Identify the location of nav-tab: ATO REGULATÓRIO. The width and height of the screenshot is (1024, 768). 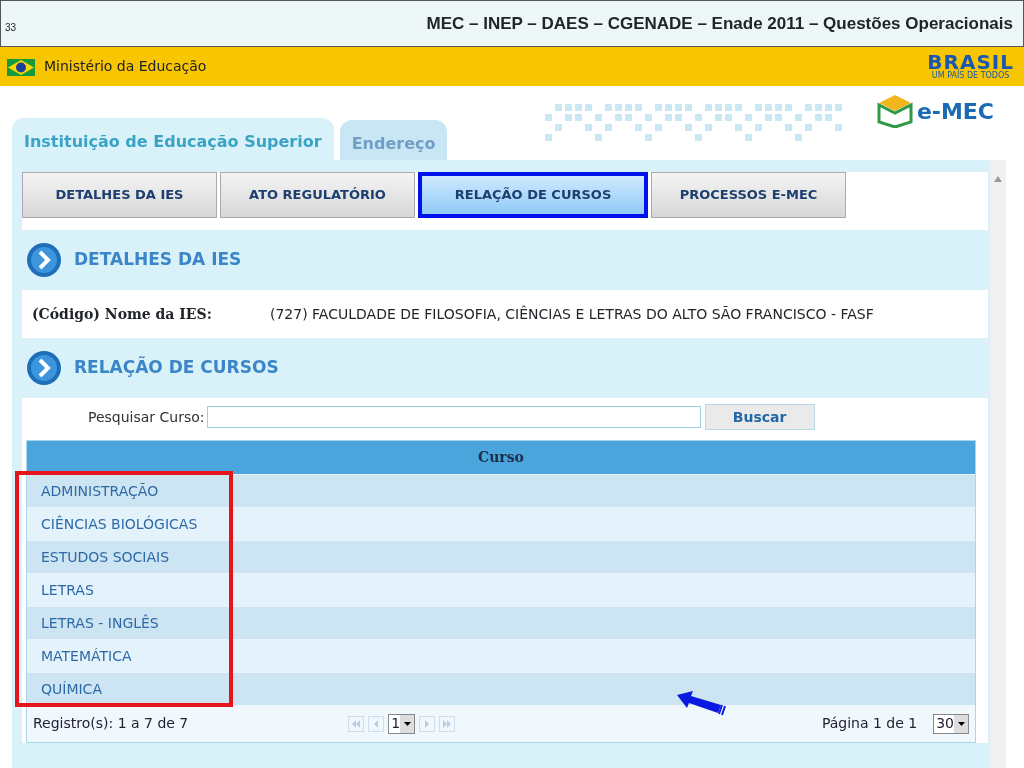
(317, 195).